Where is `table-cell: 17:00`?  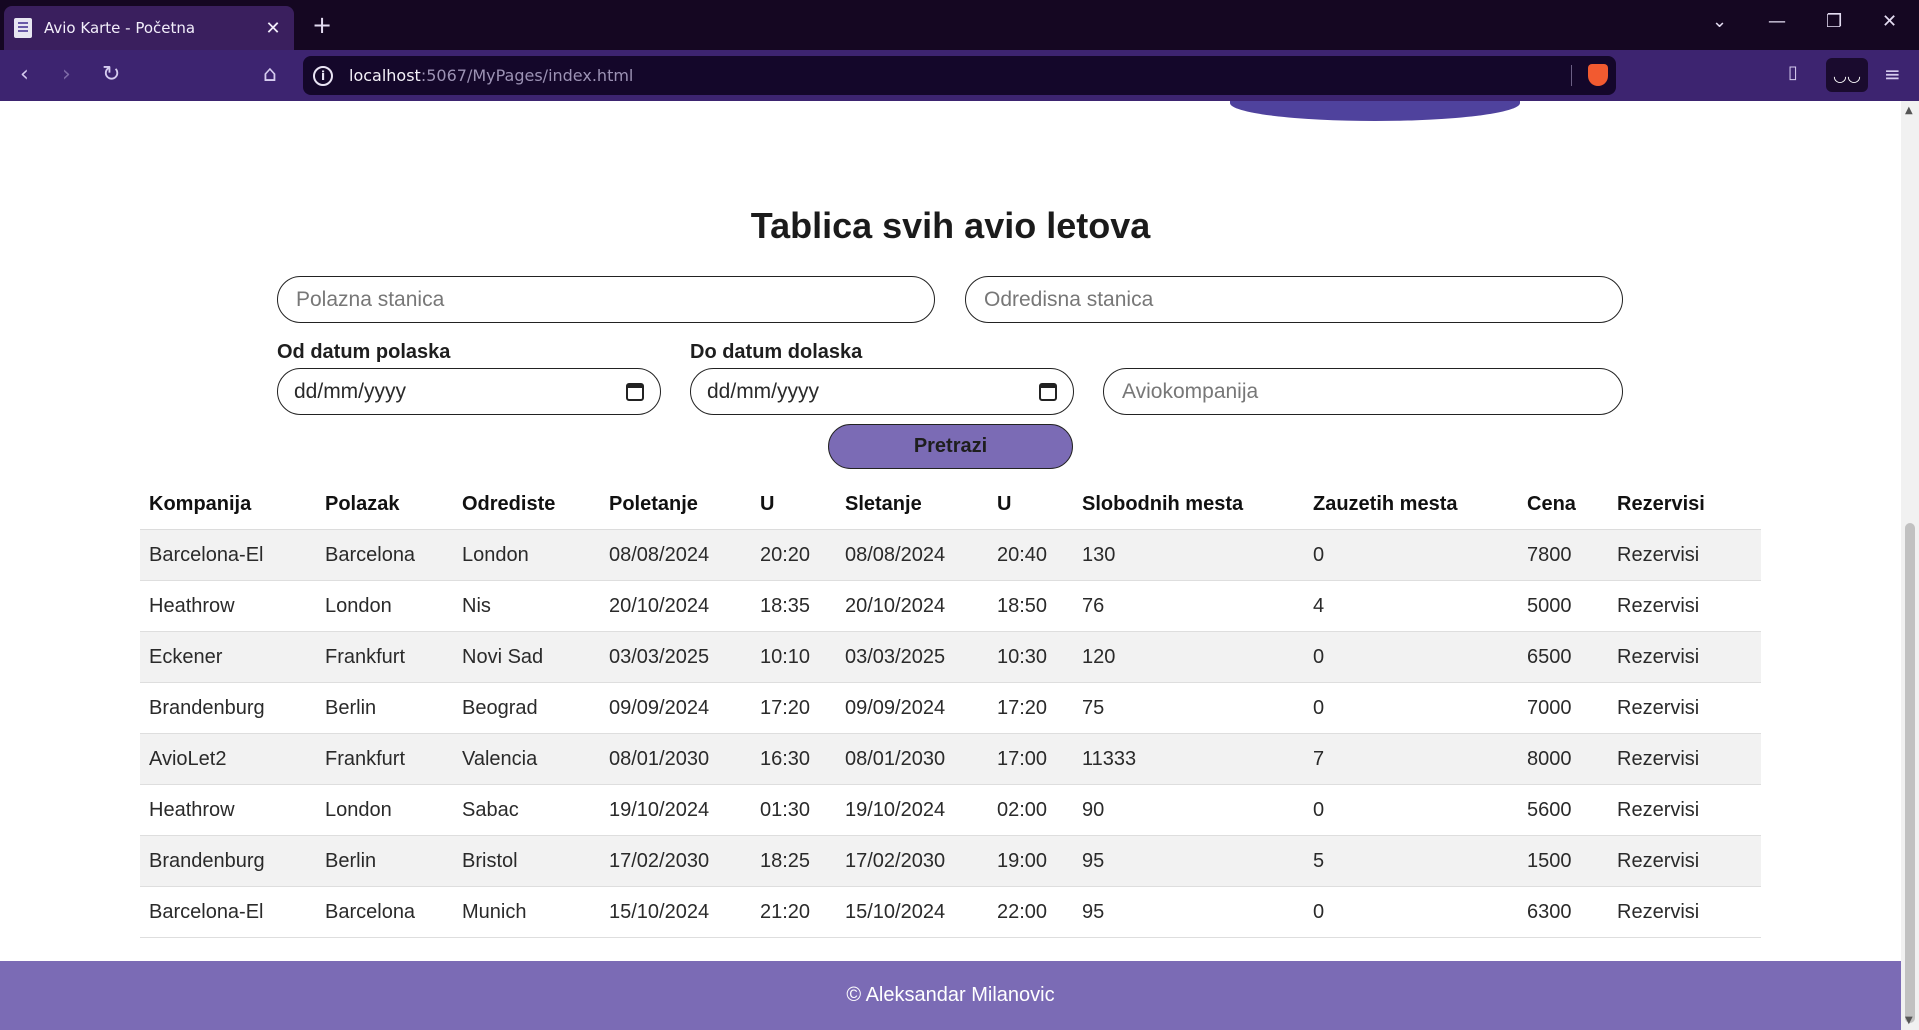 table-cell: 17:00 is located at coordinates (1030, 759).